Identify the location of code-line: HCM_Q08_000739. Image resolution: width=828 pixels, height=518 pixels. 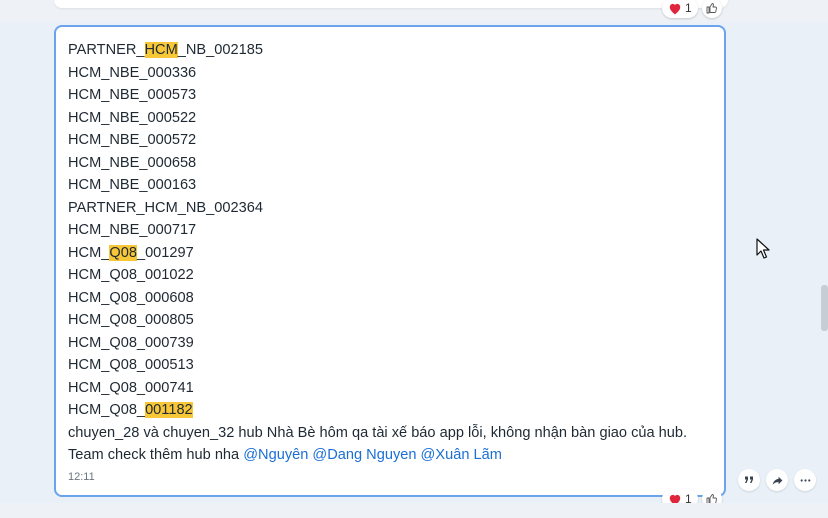
(393, 343).